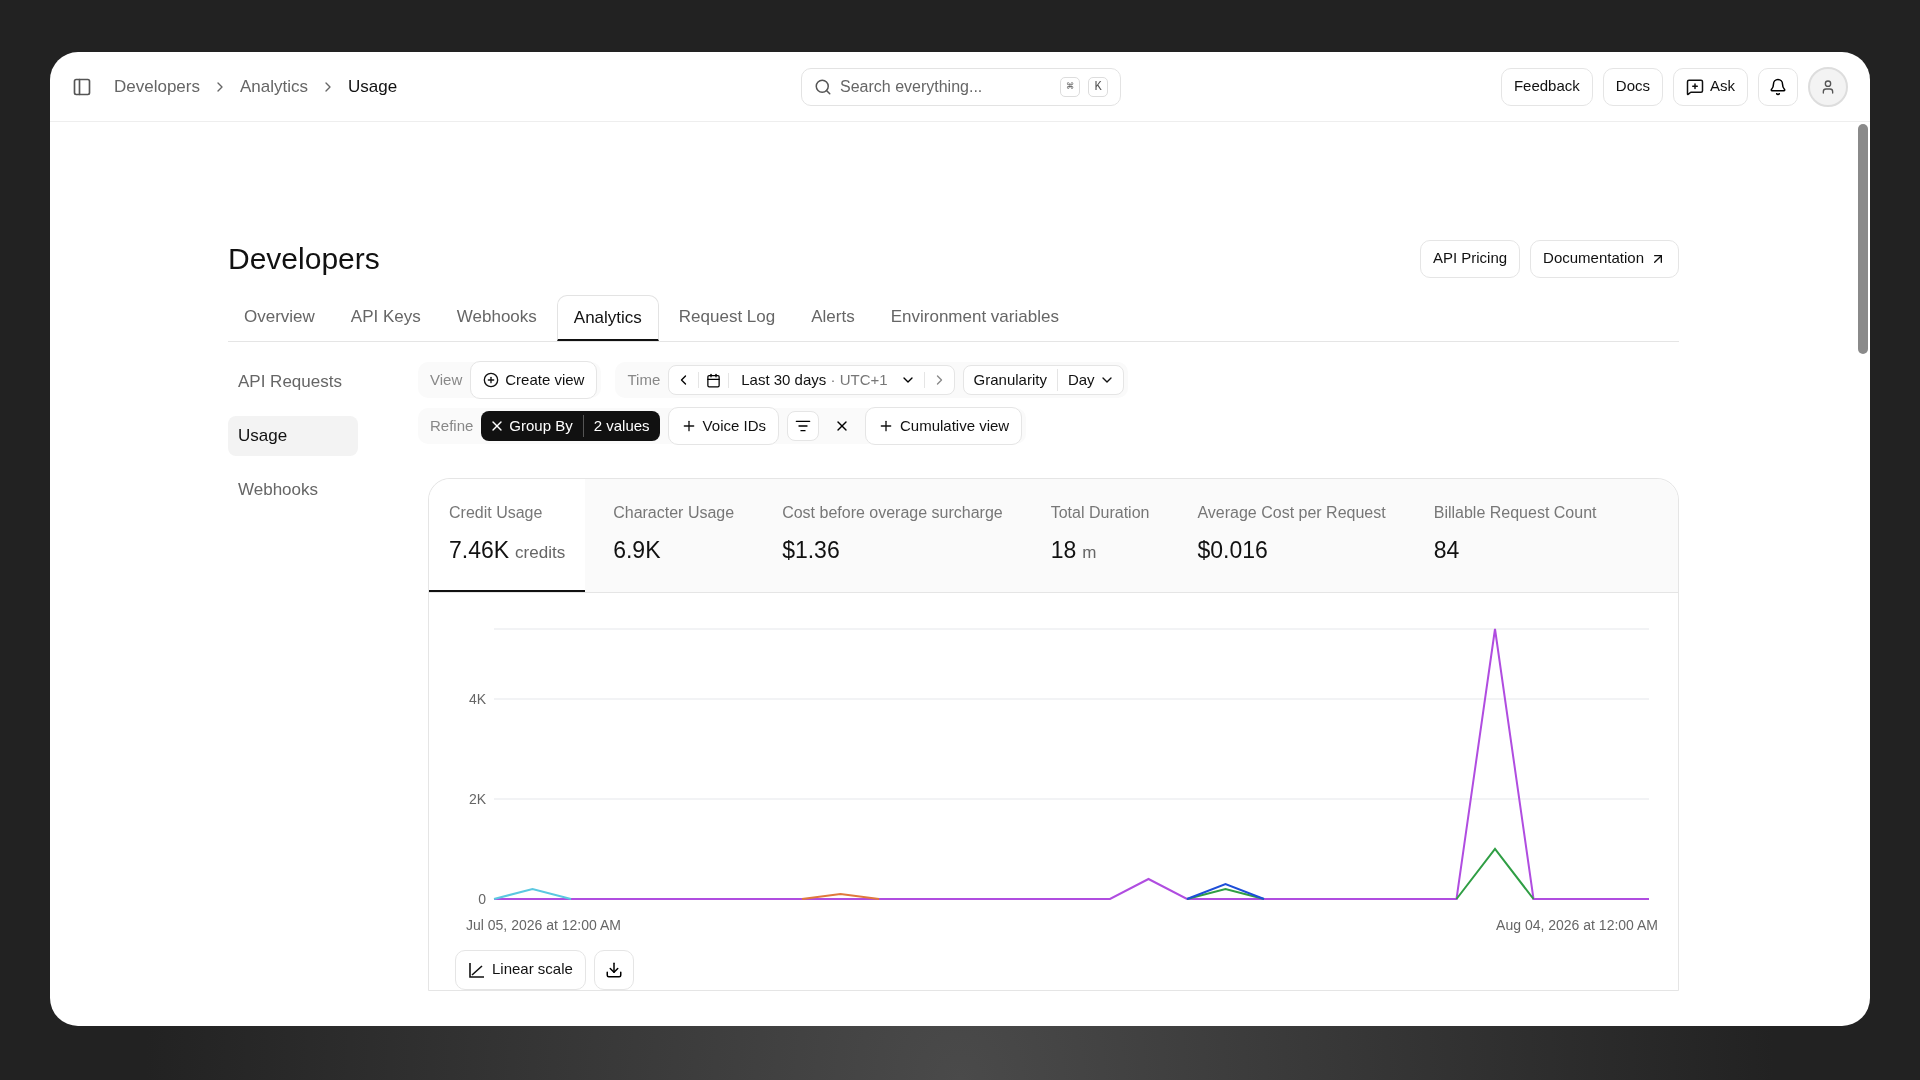 This screenshot has width=1920, height=1080. What do you see at coordinates (274, 86) in the screenshot?
I see `breadcrumb-link: Analytics` at bounding box center [274, 86].